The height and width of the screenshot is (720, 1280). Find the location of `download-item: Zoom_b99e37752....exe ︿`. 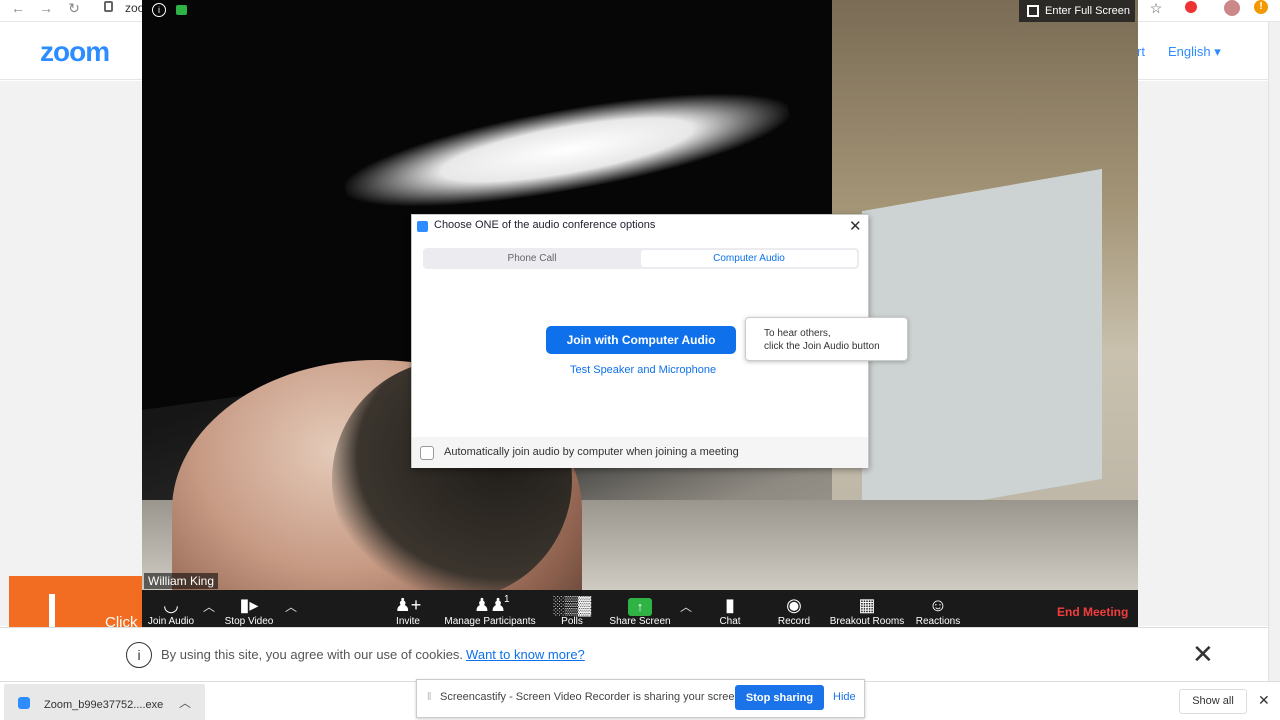

download-item: Zoom_b99e37752....exe ︿ is located at coordinates (104, 702).